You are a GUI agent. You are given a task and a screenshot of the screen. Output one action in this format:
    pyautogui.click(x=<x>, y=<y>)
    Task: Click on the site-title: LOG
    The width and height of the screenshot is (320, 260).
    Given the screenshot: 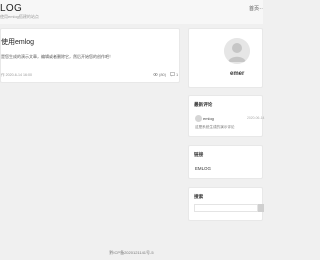 What is the action you would take?
    pyautogui.click(x=11, y=8)
    